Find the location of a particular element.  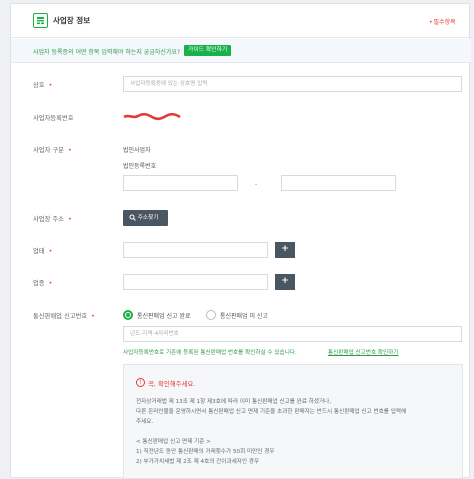

corp-number-second-input is located at coordinates (338, 183).